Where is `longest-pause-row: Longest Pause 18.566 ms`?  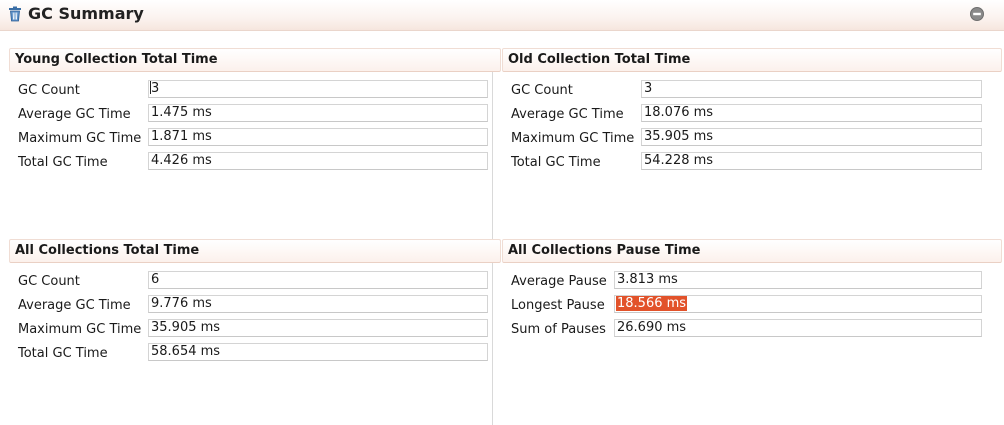 longest-pause-row: Longest Pause 18.566 ms is located at coordinates (742, 305).